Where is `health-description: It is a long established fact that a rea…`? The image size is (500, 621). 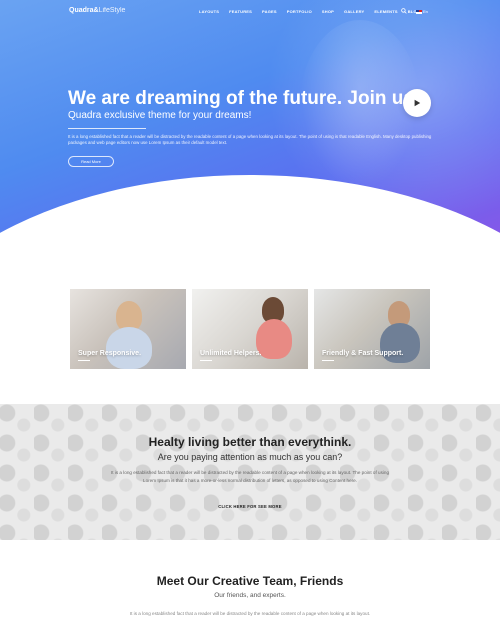
health-description: It is a long established fact that a rea… is located at coordinates (249, 476).